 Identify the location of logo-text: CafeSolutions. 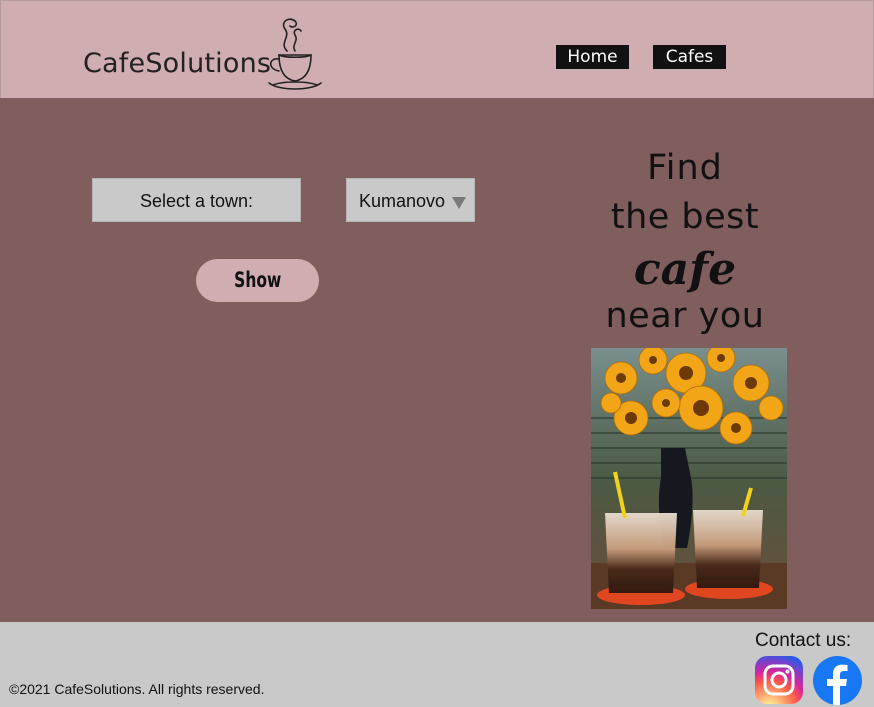
(177, 63).